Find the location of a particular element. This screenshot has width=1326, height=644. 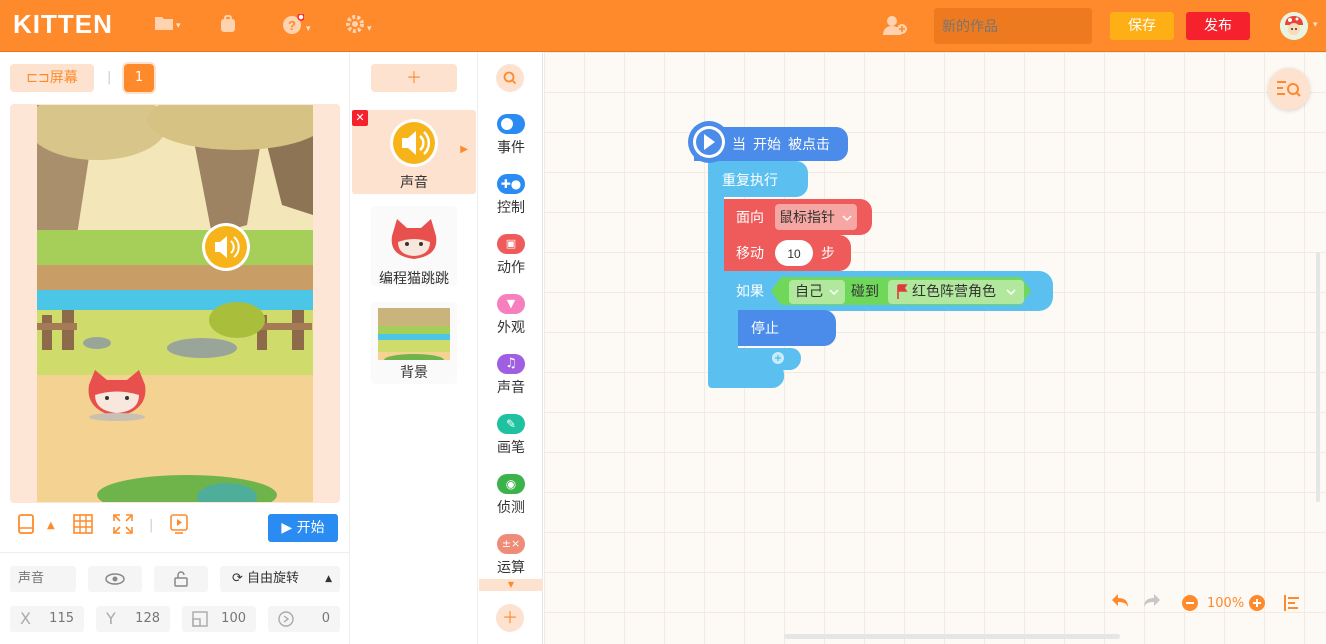

y-value: 128 is located at coordinates (147, 618).